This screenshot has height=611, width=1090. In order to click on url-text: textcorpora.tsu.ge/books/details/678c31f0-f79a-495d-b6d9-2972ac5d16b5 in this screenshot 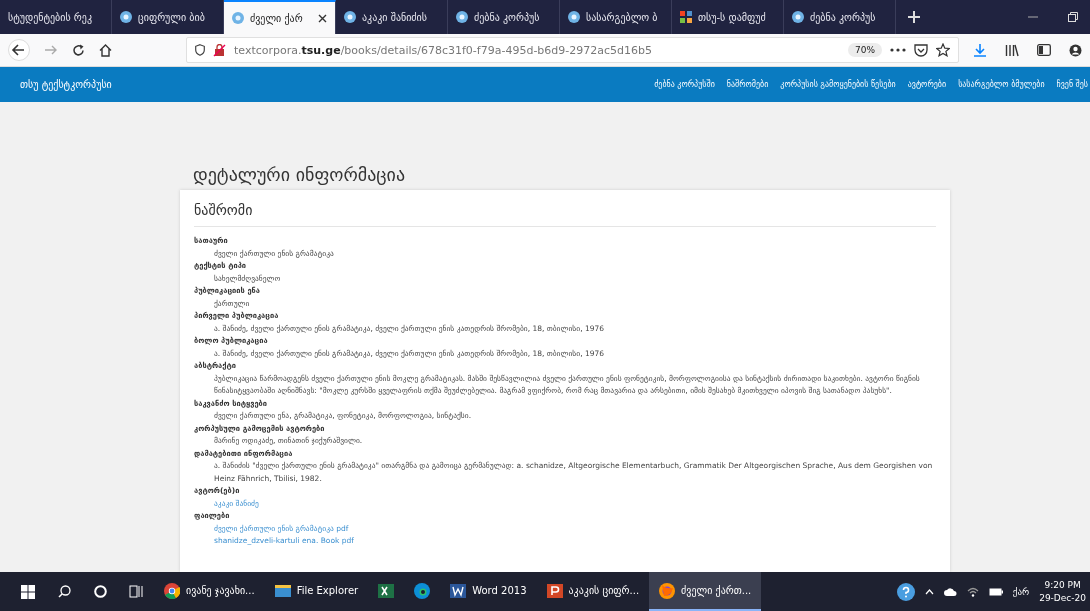, I will do `click(443, 50)`.